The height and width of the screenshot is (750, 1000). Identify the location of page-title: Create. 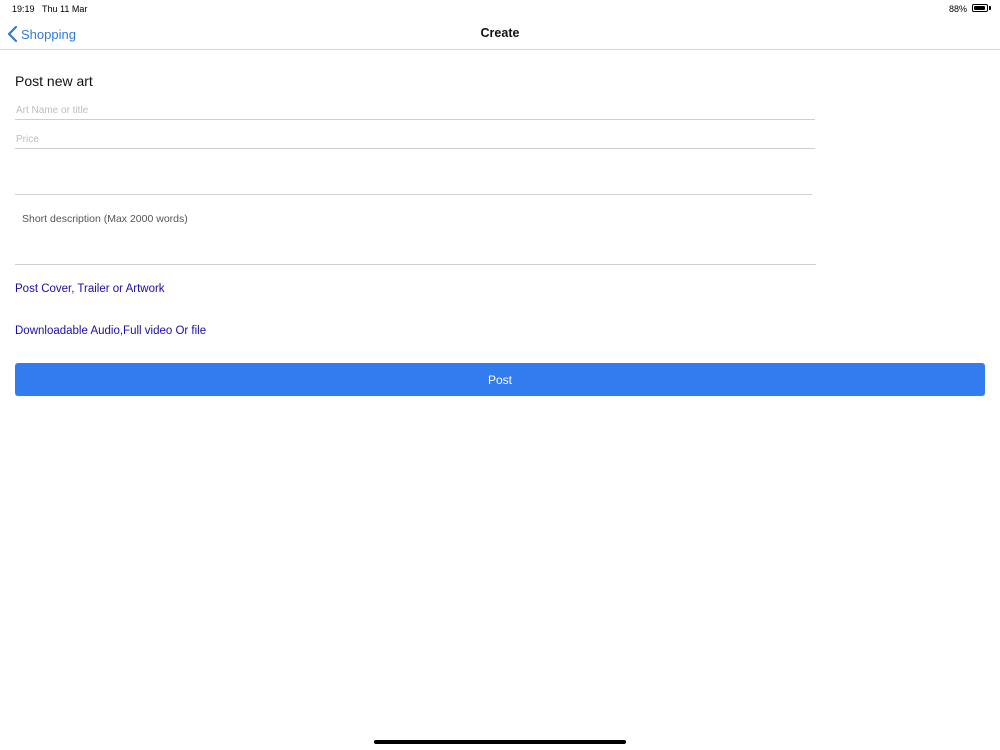
(500, 33).